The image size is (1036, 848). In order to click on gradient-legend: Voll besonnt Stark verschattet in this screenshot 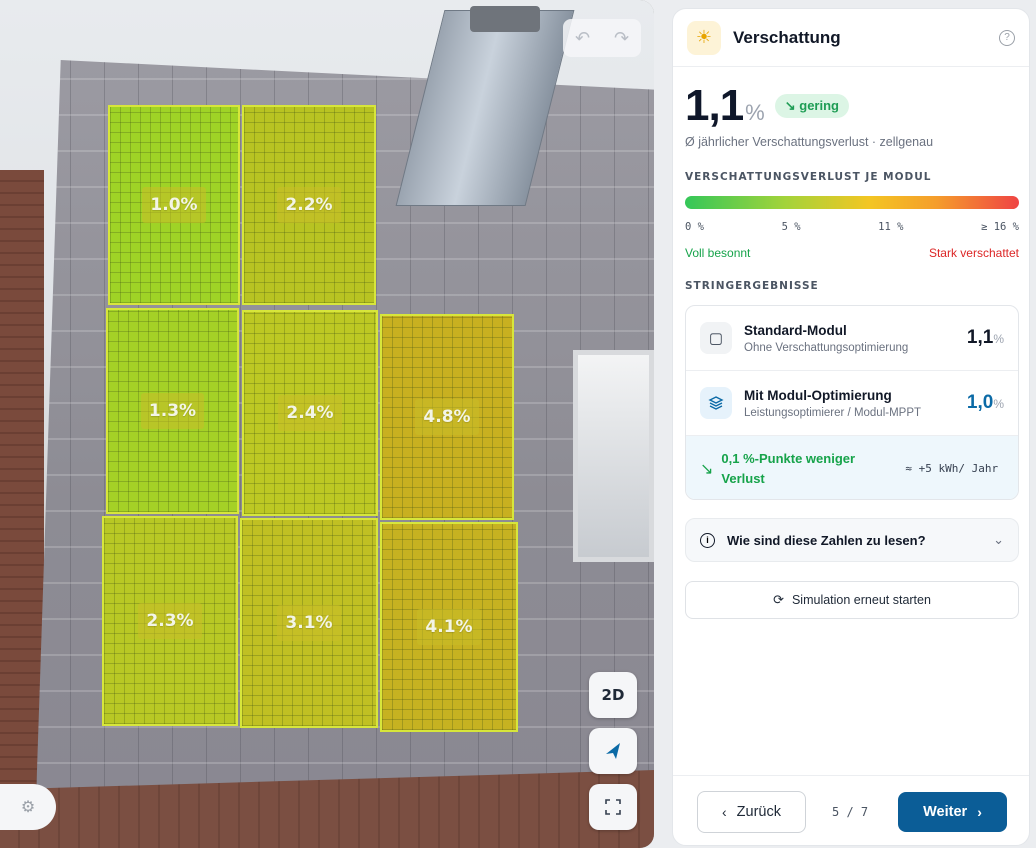, I will do `click(852, 253)`.